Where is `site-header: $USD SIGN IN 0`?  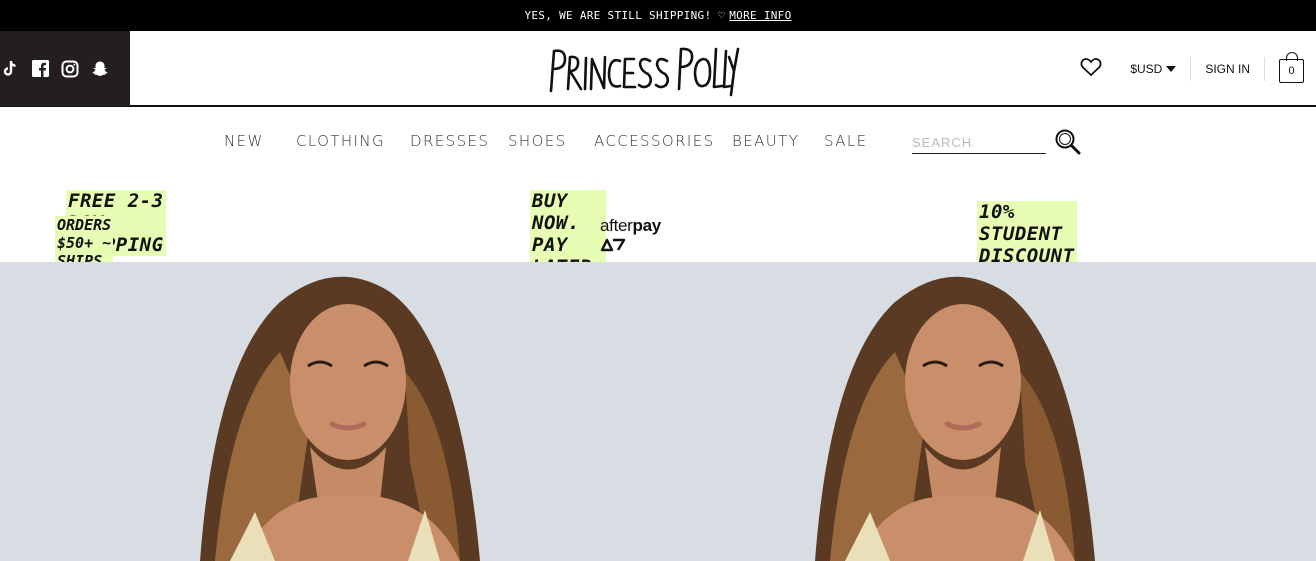
site-header: $USD SIGN IN 0 is located at coordinates (658, 69).